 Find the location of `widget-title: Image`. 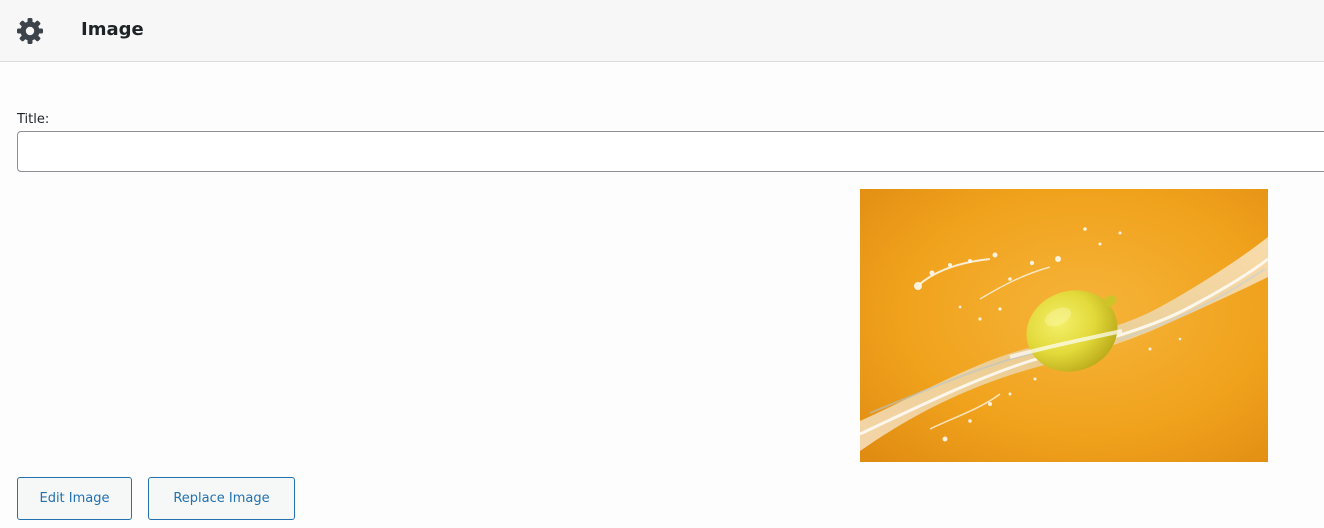

widget-title: Image is located at coordinates (112, 29).